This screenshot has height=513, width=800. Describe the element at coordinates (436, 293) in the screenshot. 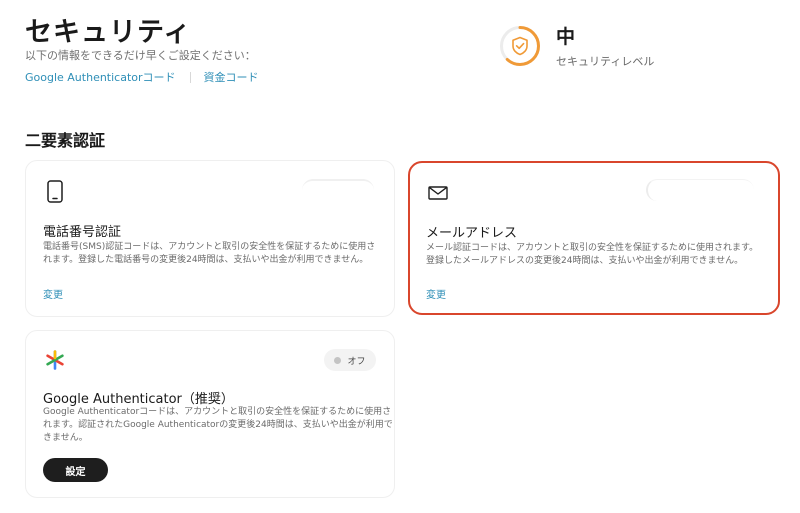

I see `email-change-link: 変更` at that location.